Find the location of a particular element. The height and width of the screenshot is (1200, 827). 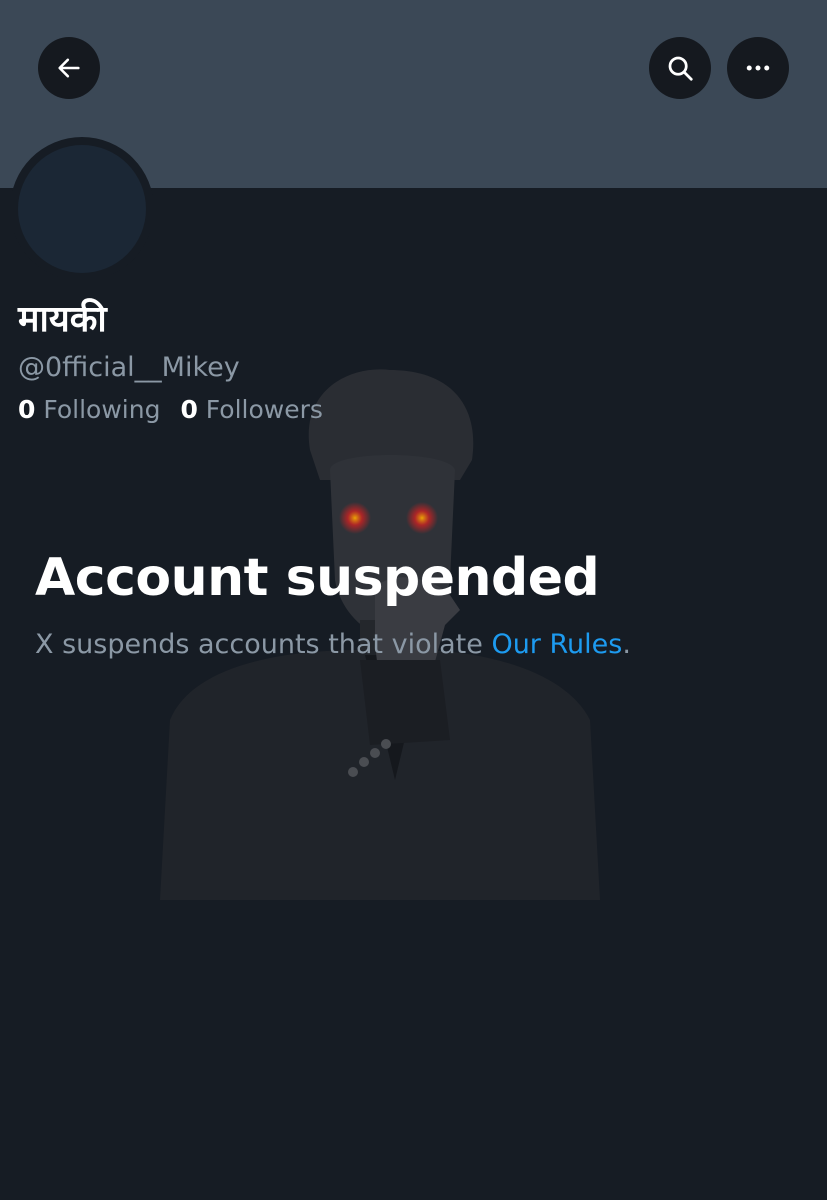

following-link: 0 Following is located at coordinates (89, 410).